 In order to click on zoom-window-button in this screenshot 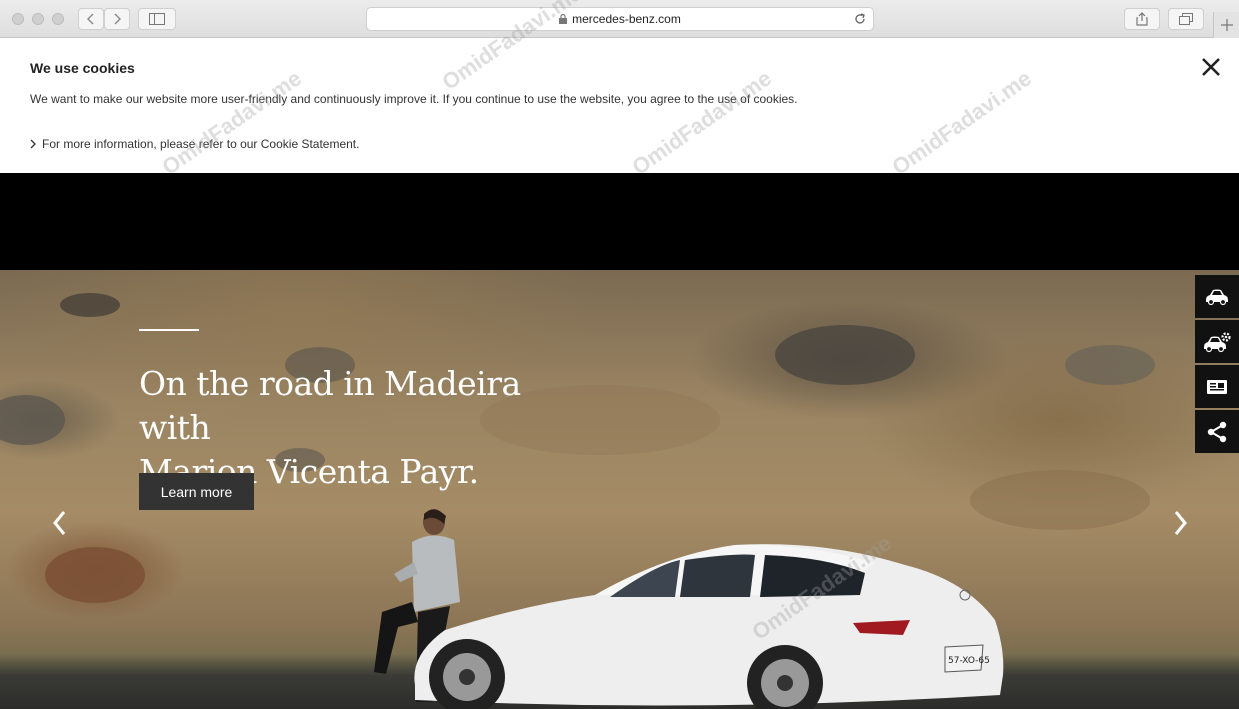, I will do `click(58, 19)`.